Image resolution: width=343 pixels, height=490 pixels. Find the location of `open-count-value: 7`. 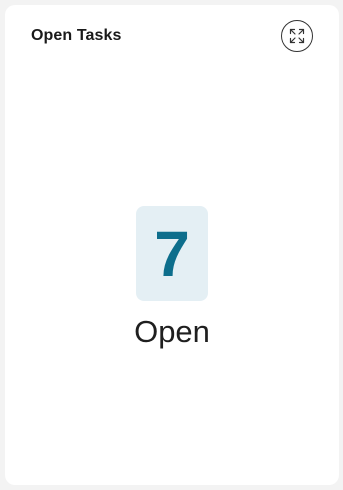

open-count-value: 7 is located at coordinates (172, 253).